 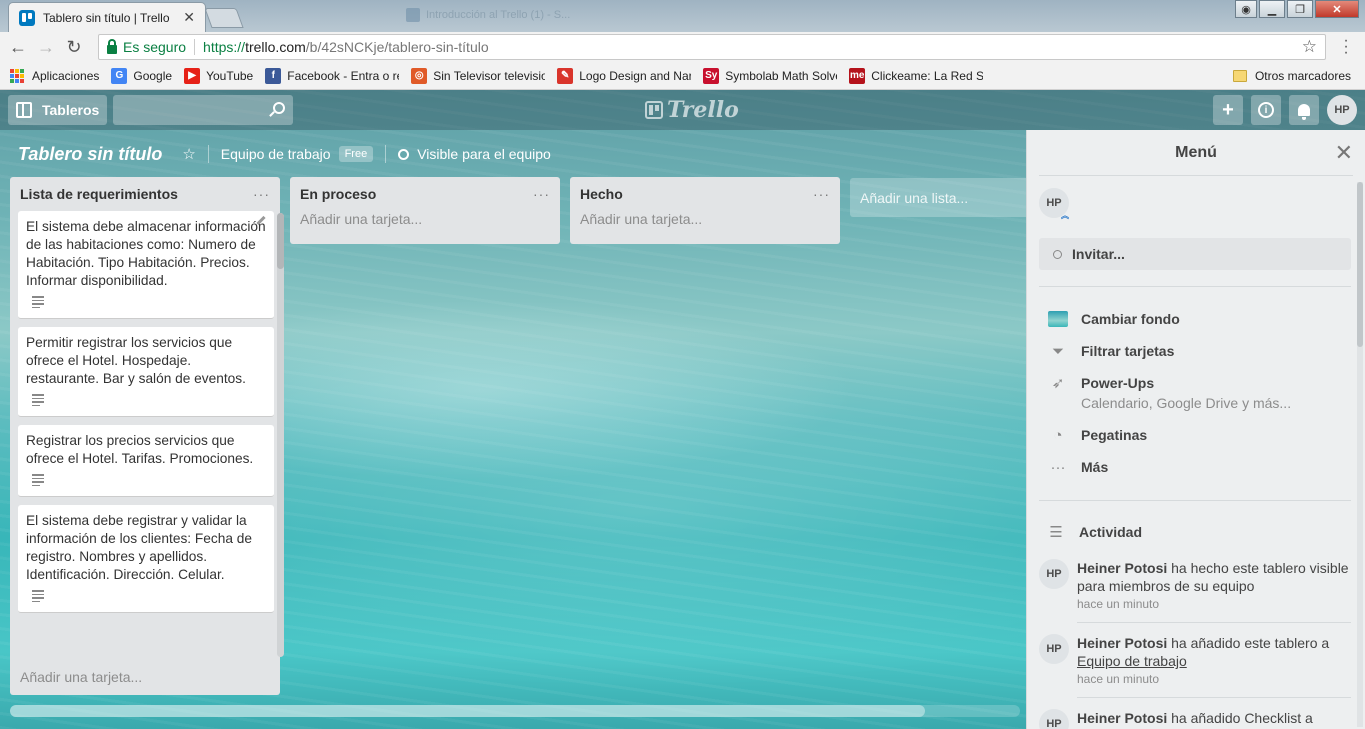 What do you see at coordinates (1132, 661) in the screenshot?
I see `activity-team-link: Equipo de trabajo` at bounding box center [1132, 661].